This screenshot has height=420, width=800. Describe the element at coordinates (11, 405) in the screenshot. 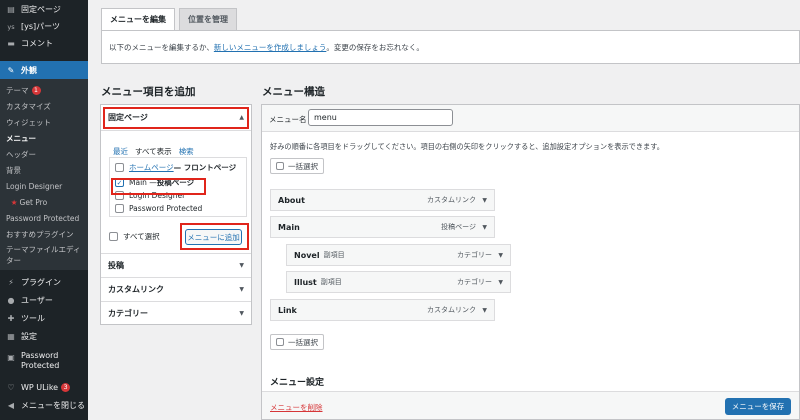

I see `collapse-icon: ◀` at that location.